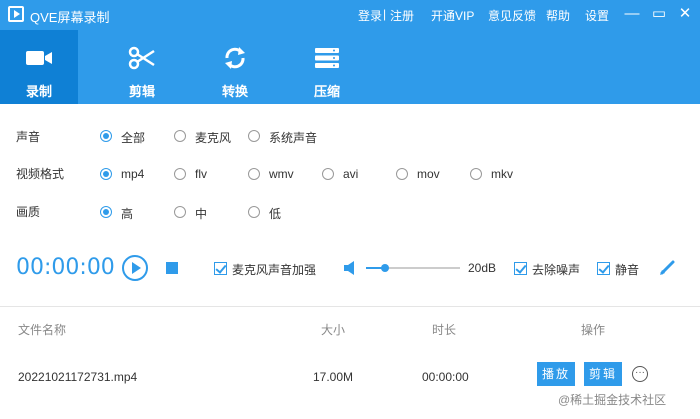  I want to click on format-label: 视频格式, so click(40, 174).